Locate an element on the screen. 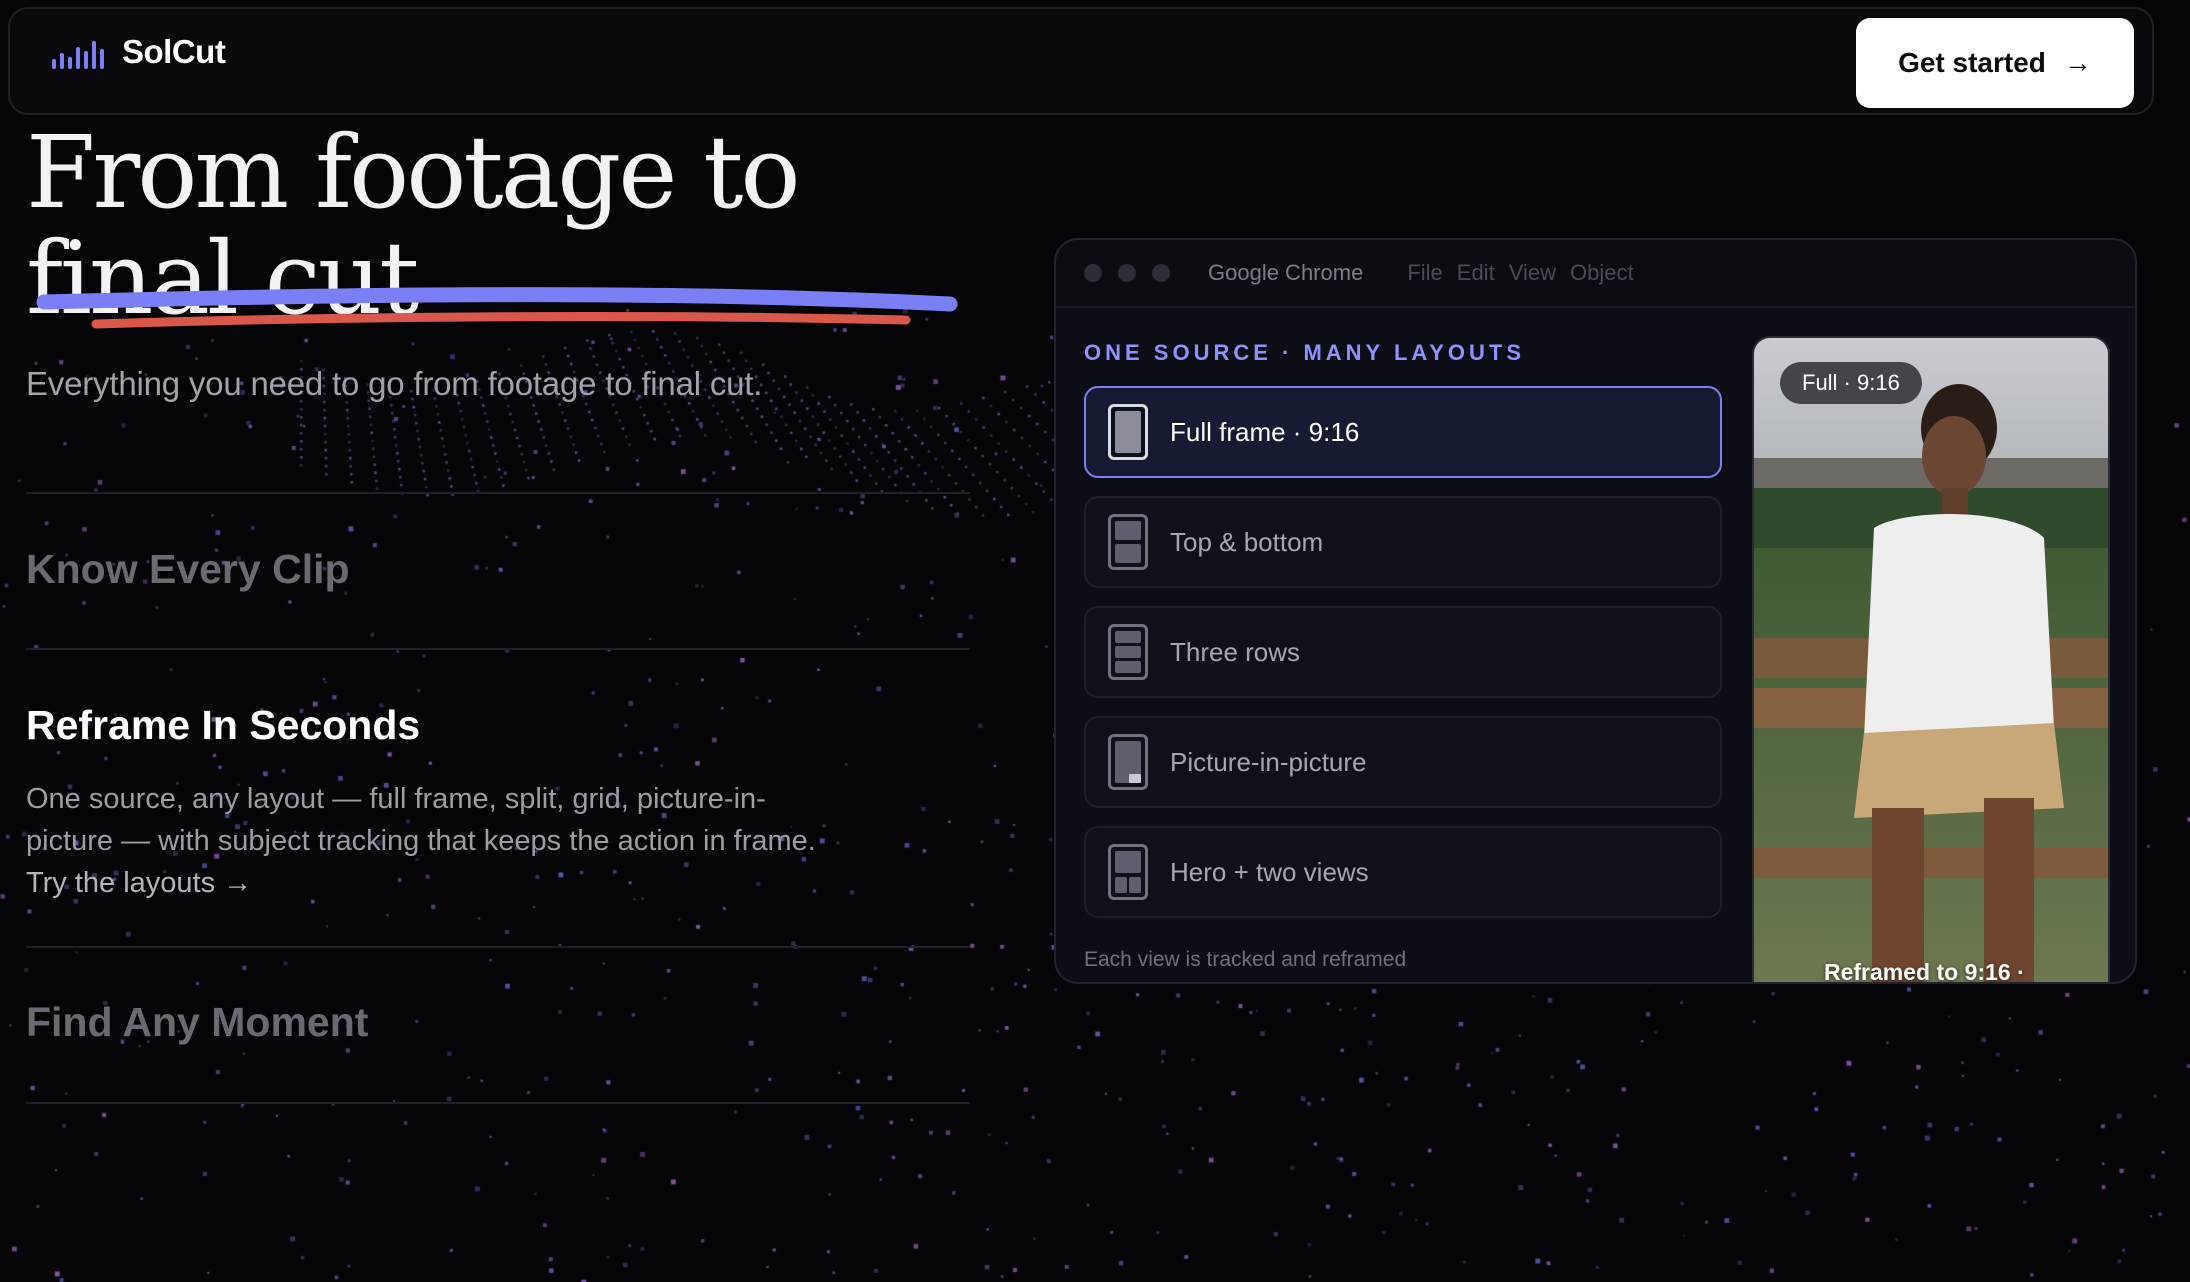 The width and height of the screenshot is (2190, 1282). arrow-right-icon: → is located at coordinates (2077, 62).